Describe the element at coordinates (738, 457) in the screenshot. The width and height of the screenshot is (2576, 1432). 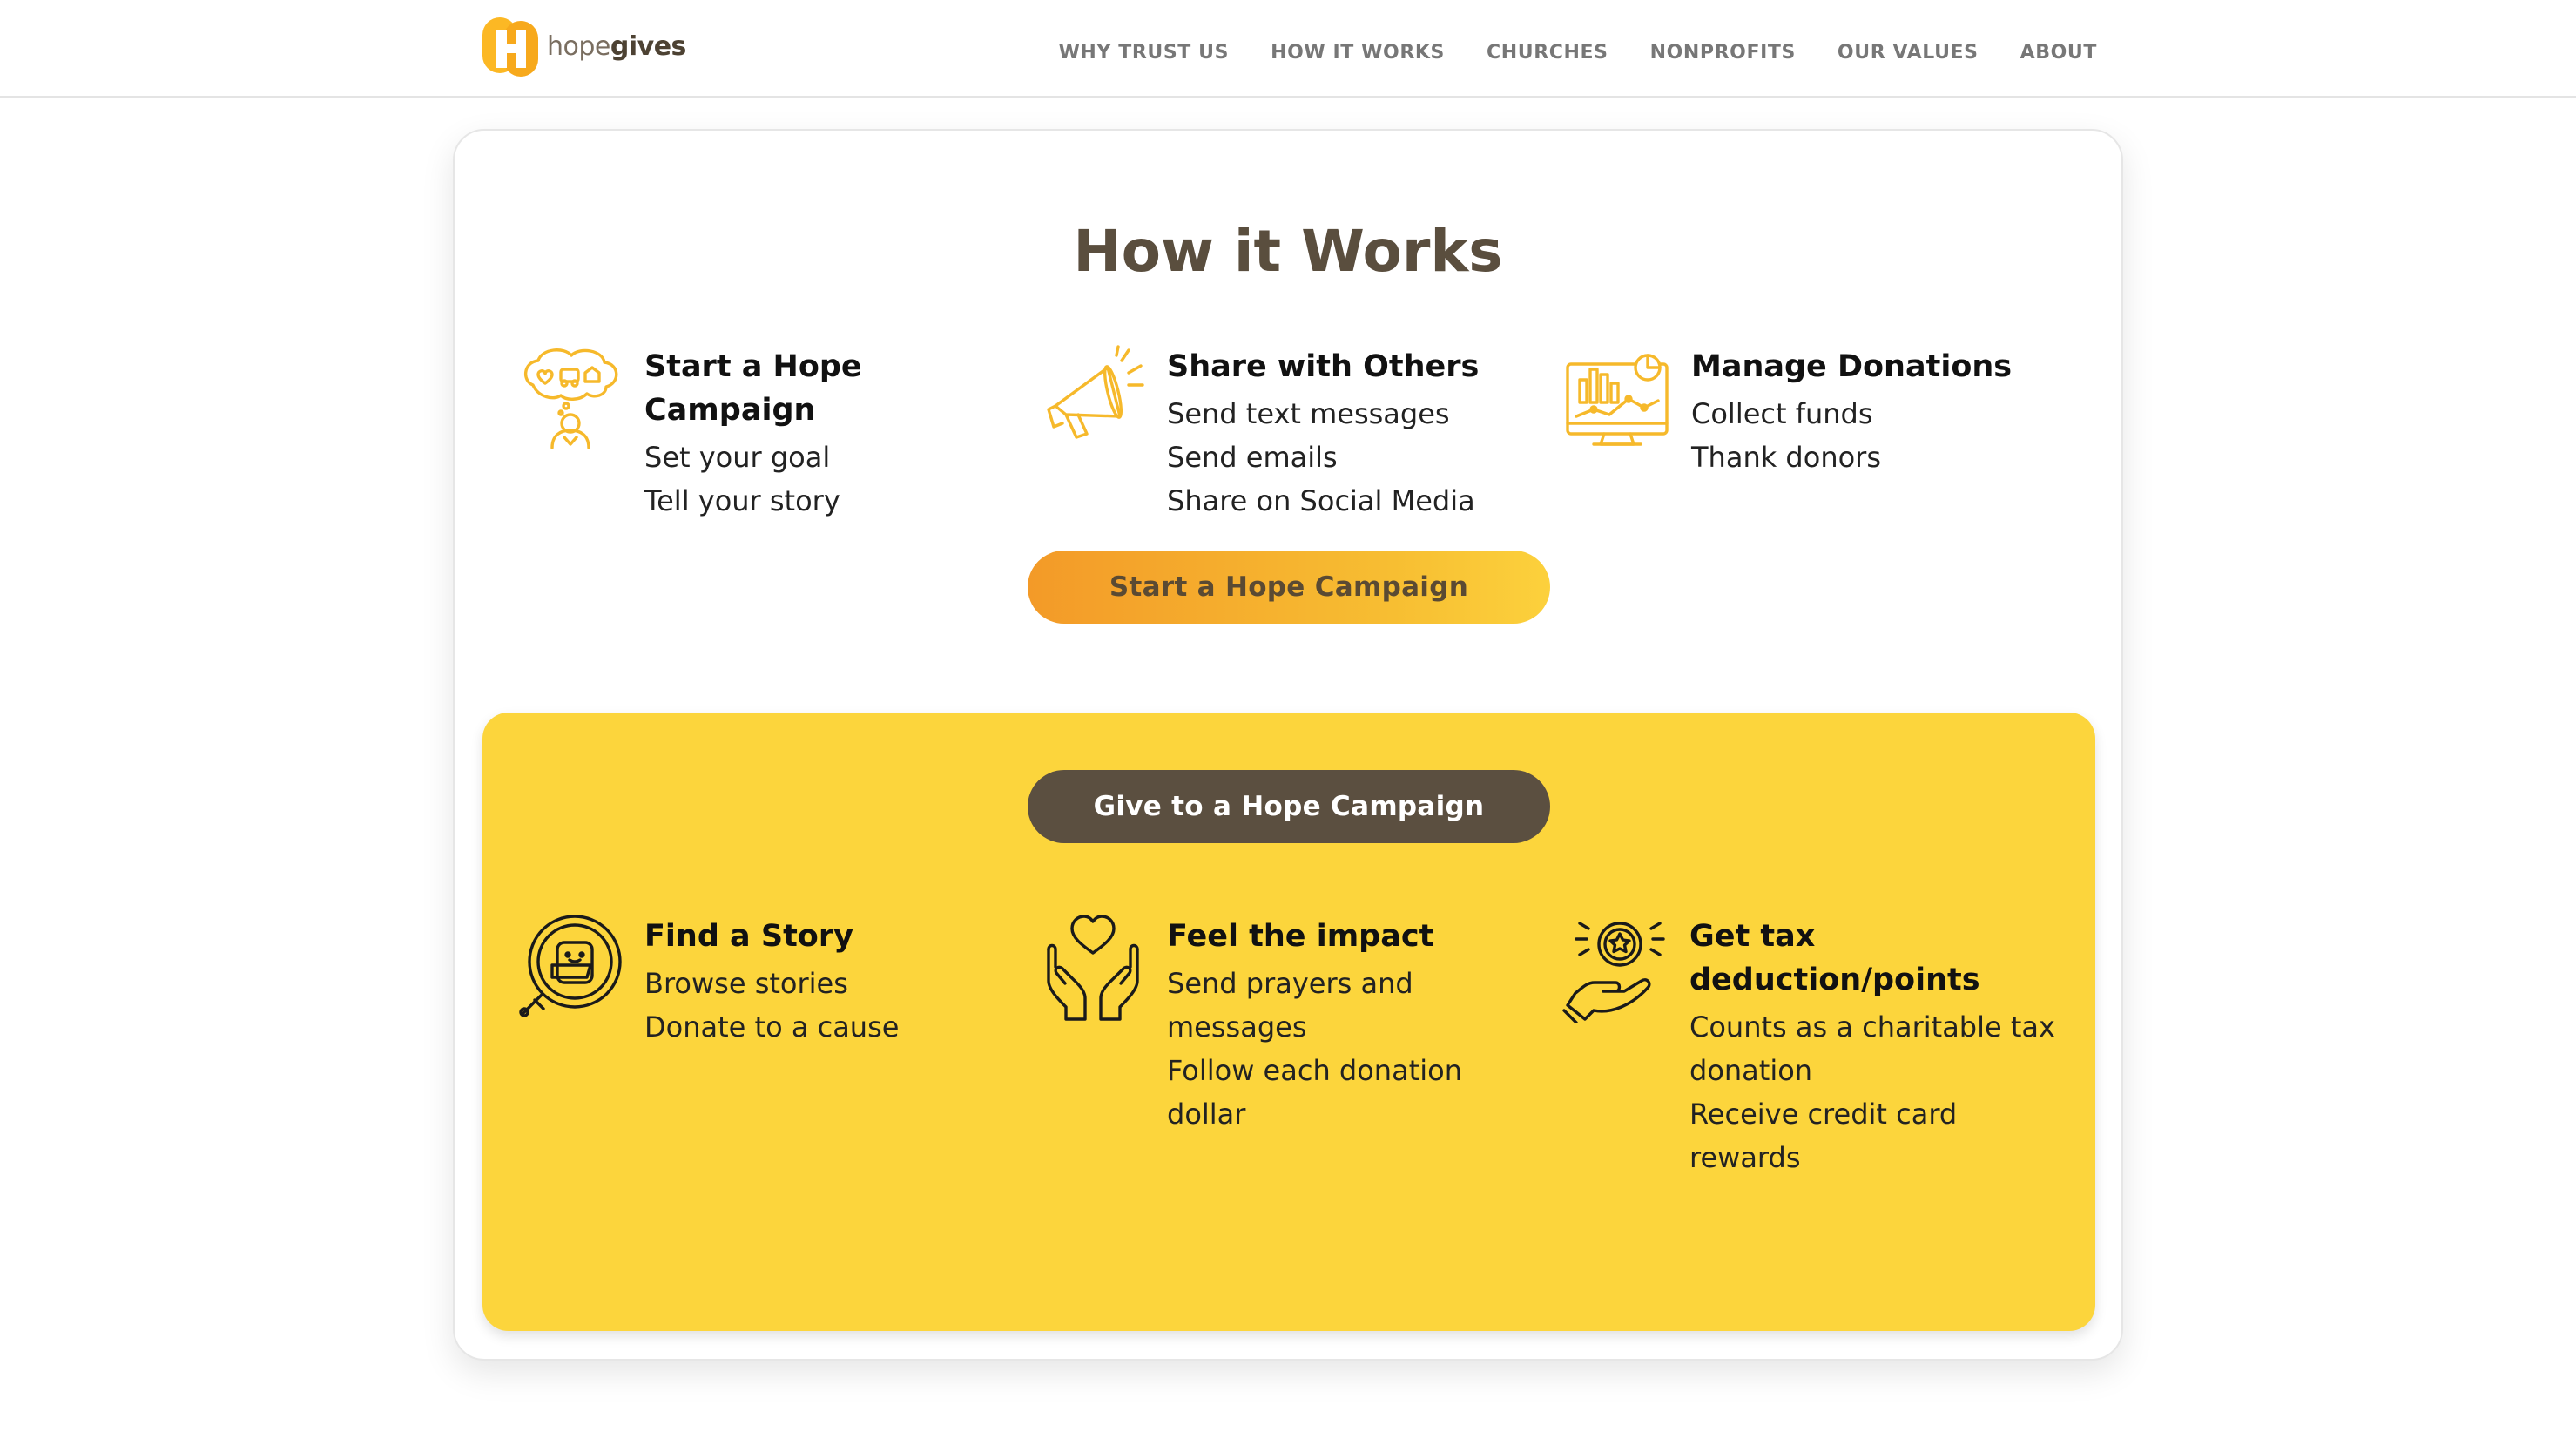
I see `feature-line: Set your goal` at that location.